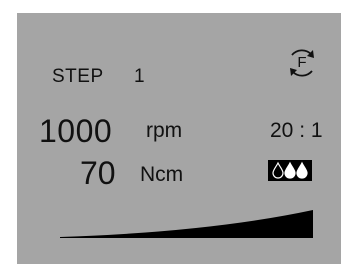 The width and height of the screenshot is (343, 264). Describe the element at coordinates (98, 173) in the screenshot. I see `torque-value: 70` at that location.